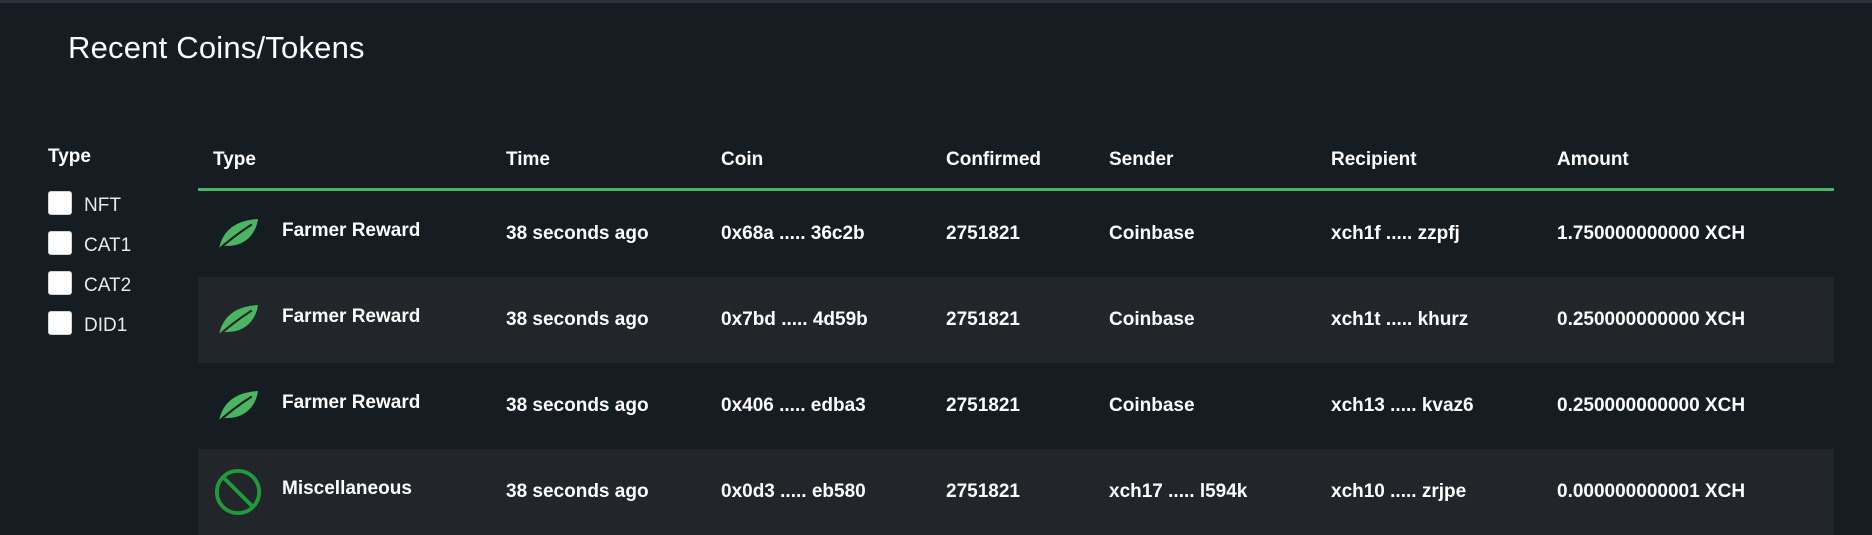 The height and width of the screenshot is (535, 1872). Describe the element at coordinates (238, 492) in the screenshot. I see `prohibited-icon` at that location.